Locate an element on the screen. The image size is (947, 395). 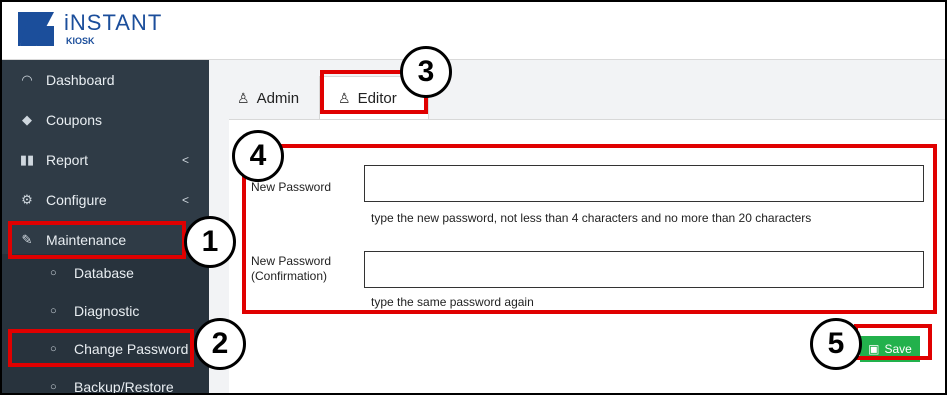
sidebar-subitem-label: Backup/Restore is located at coordinates (124, 387).